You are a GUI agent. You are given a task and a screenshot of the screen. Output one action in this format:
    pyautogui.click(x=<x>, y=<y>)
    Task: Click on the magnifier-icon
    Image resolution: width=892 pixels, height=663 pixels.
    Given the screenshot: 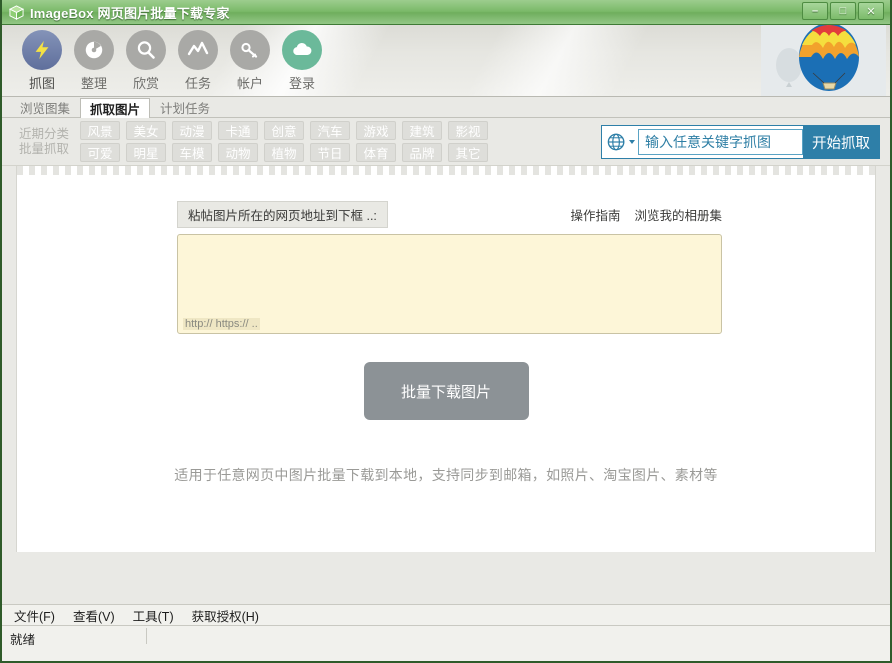 What is the action you would take?
    pyautogui.click(x=146, y=50)
    